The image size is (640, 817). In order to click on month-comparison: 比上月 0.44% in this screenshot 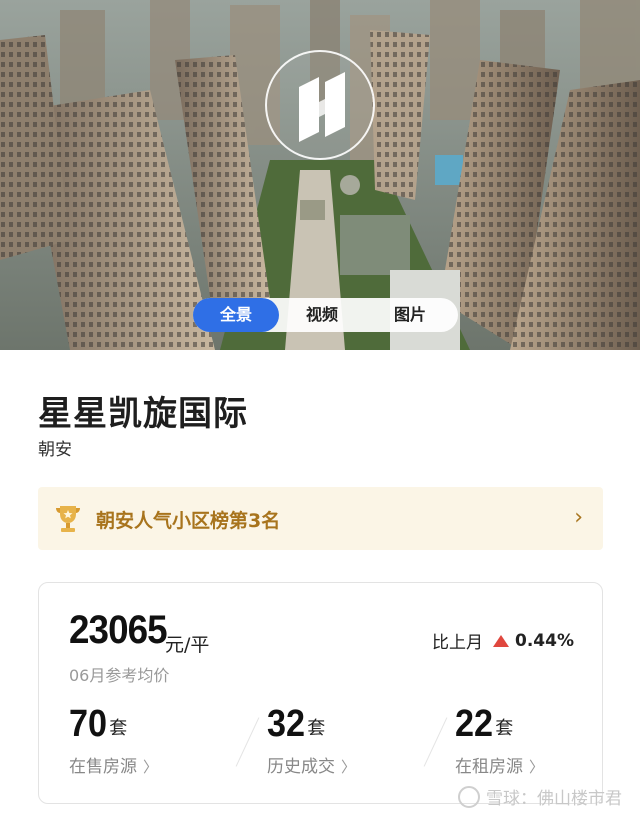, I will do `click(503, 641)`.